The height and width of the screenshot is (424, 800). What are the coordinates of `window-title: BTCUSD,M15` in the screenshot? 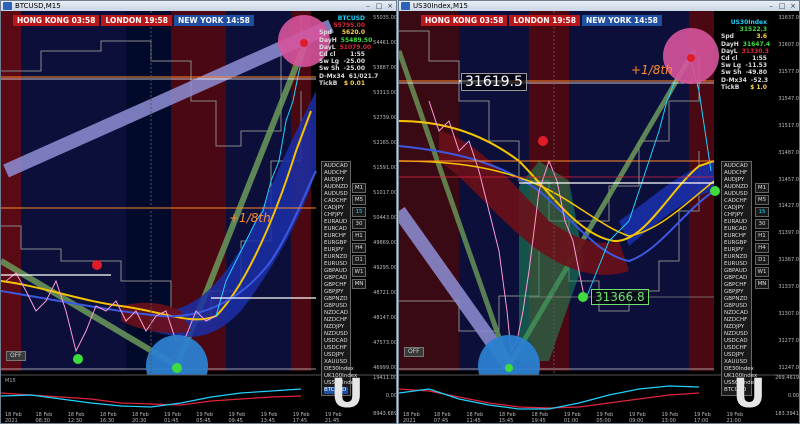 It's located at (38, 6).